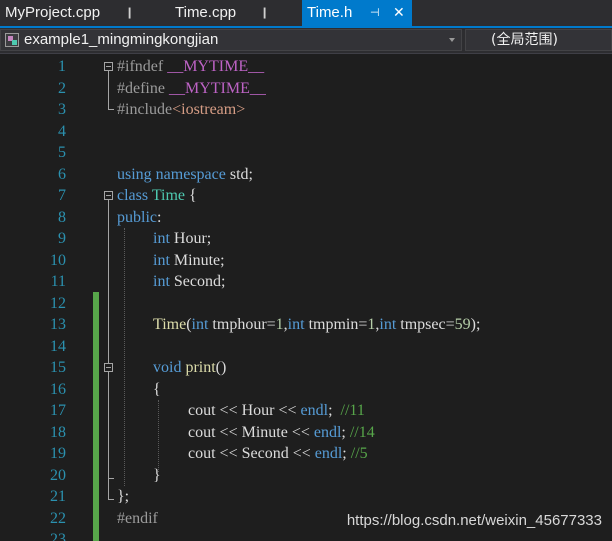  What do you see at coordinates (62, 238) in the screenshot?
I see `line-number: 9` at bounding box center [62, 238].